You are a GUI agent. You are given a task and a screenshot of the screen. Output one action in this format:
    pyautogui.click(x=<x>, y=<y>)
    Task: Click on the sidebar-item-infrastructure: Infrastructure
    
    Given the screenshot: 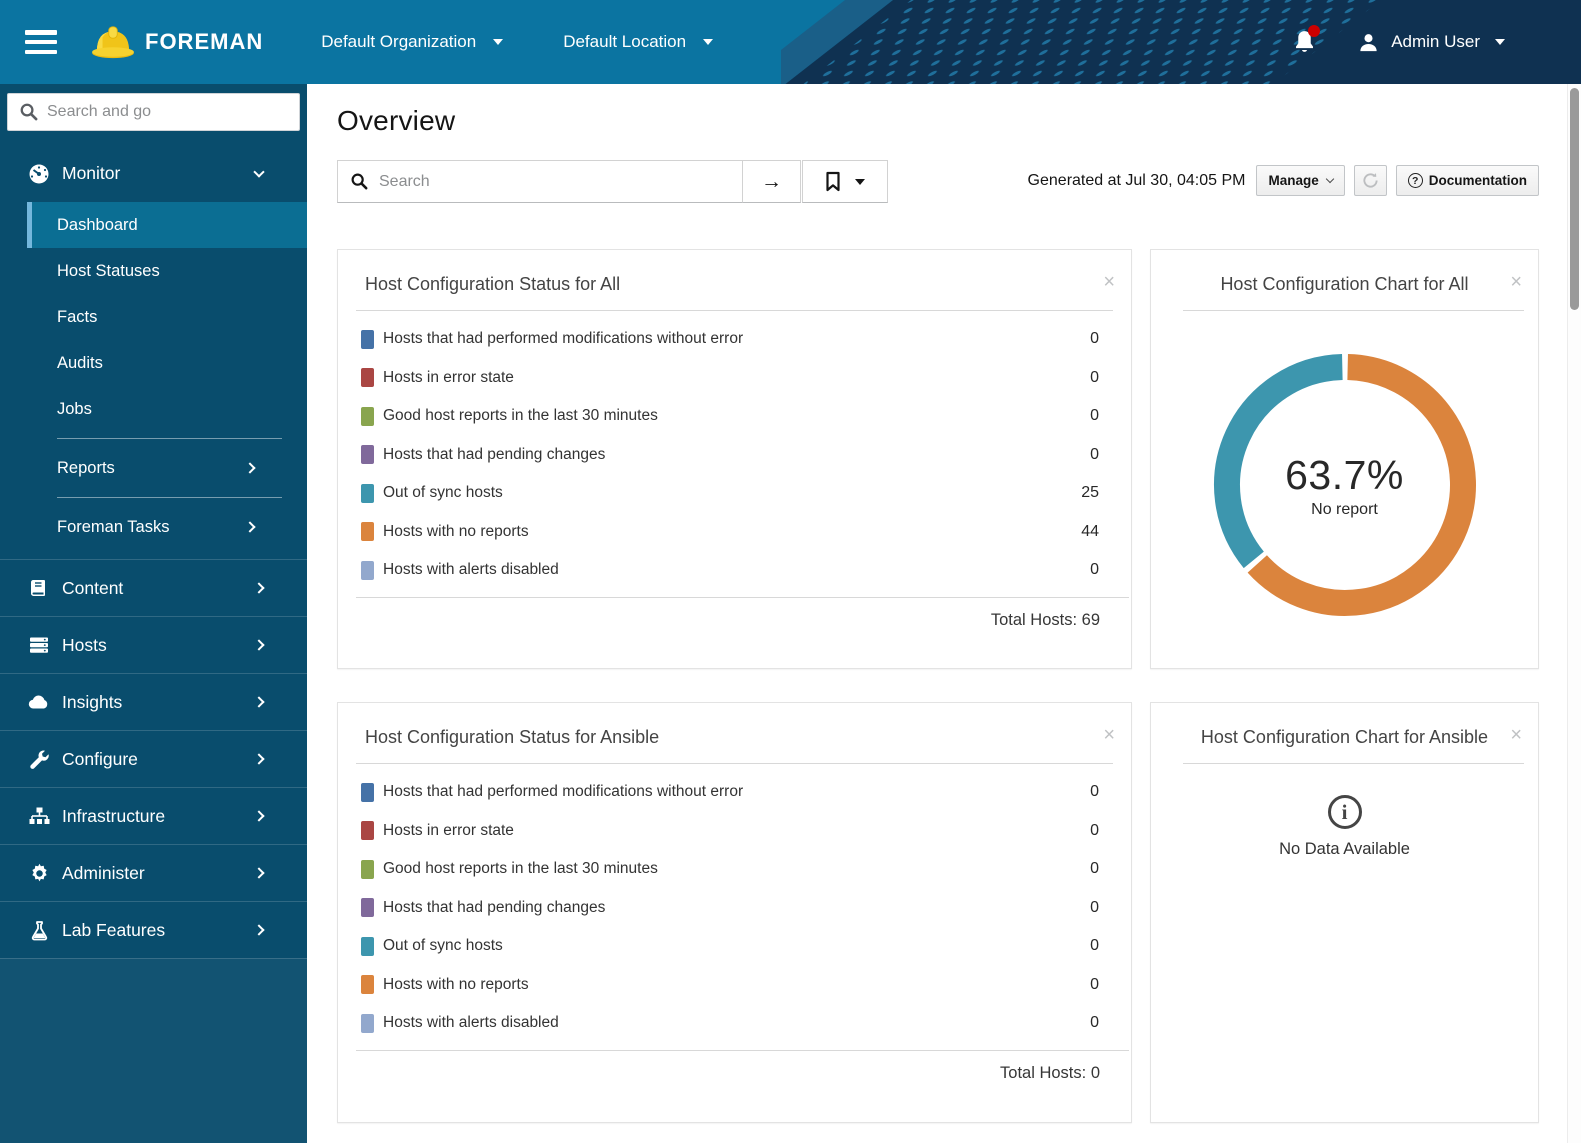 What is the action you would take?
    pyautogui.click(x=153, y=815)
    